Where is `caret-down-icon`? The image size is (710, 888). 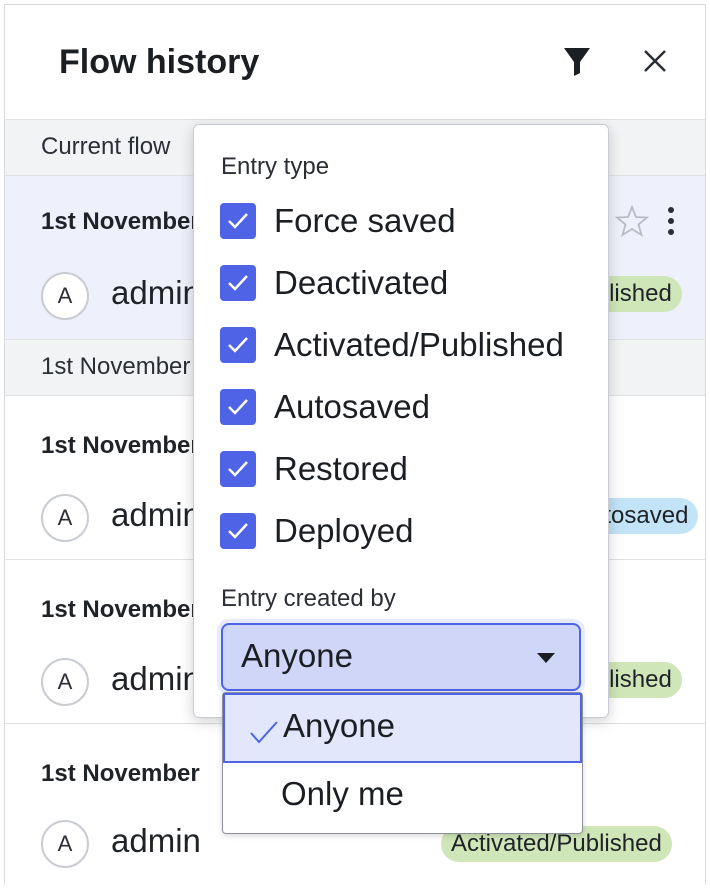
caret-down-icon is located at coordinates (546, 658).